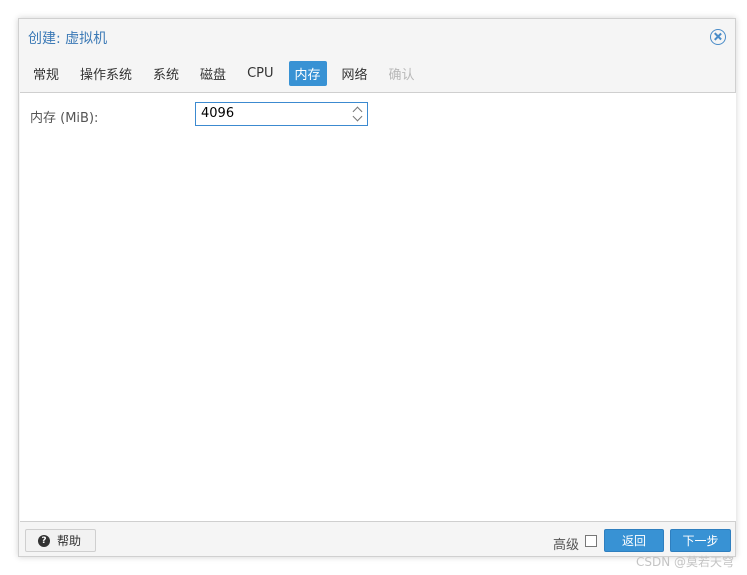  What do you see at coordinates (213, 73) in the screenshot?
I see `tab-disk: 磁盘` at bounding box center [213, 73].